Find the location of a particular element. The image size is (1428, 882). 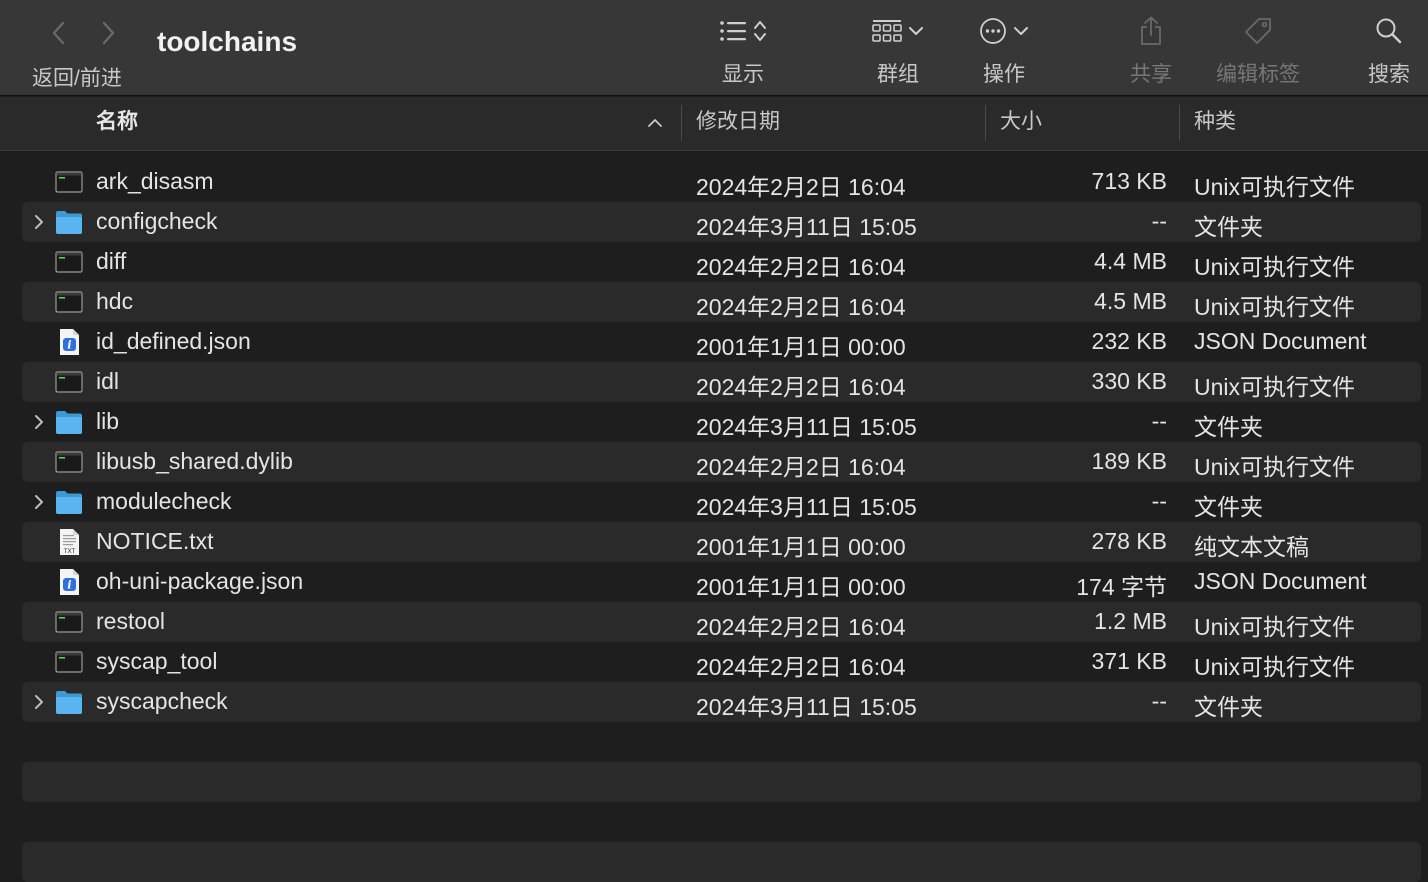

back-button is located at coordinates (58, 33).